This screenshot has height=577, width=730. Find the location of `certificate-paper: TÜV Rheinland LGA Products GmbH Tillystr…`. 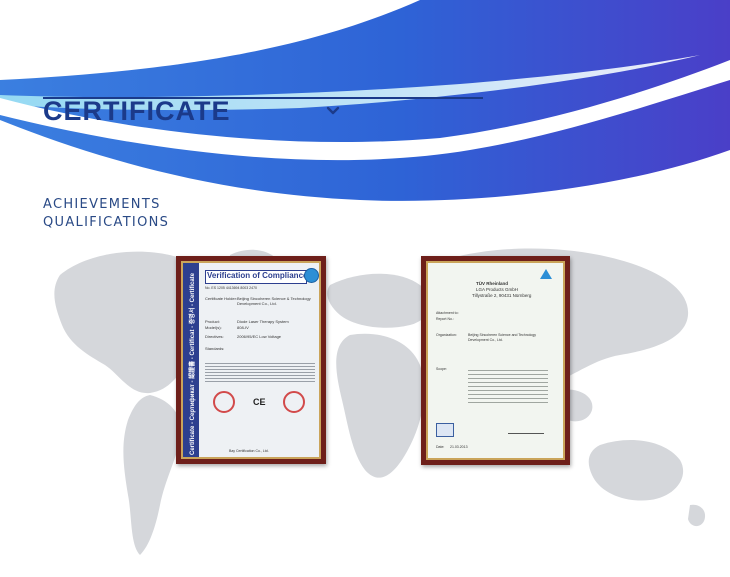

certificate-paper: TÜV Rheinland LGA Products GmbH Tillystr… is located at coordinates (495, 360).